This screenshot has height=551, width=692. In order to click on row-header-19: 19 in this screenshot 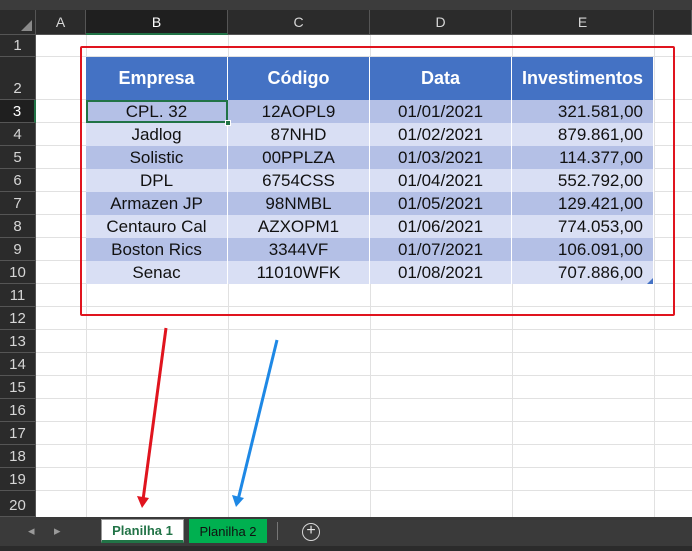, I will do `click(18, 479)`.